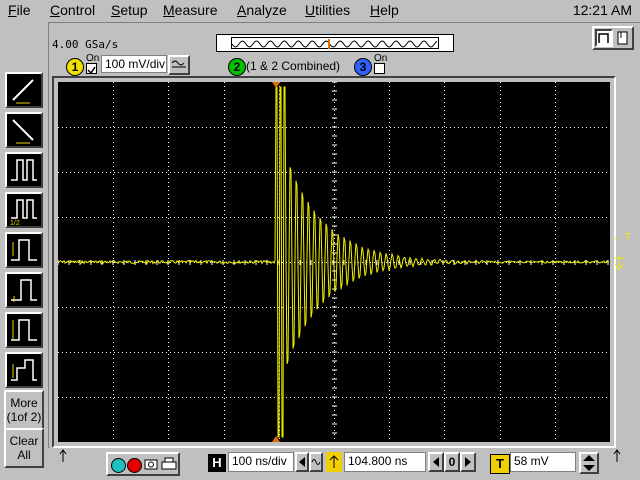 This screenshot has height=480, width=640. Describe the element at coordinates (604, 38) in the screenshot. I see `single-screen-icon` at that location.